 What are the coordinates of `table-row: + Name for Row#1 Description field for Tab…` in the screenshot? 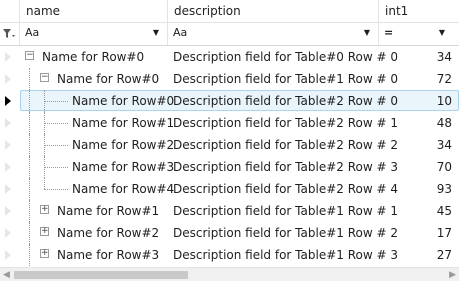 It's located at (229, 211).